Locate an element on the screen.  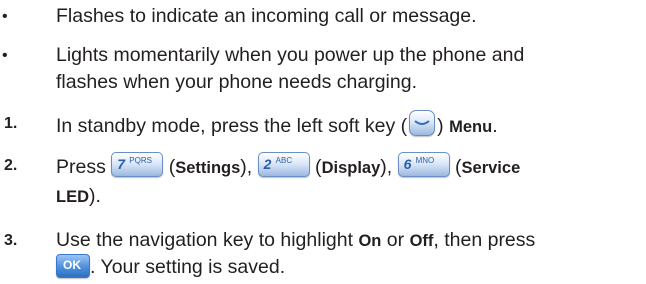
key-digit: 6 is located at coordinates (407, 164).